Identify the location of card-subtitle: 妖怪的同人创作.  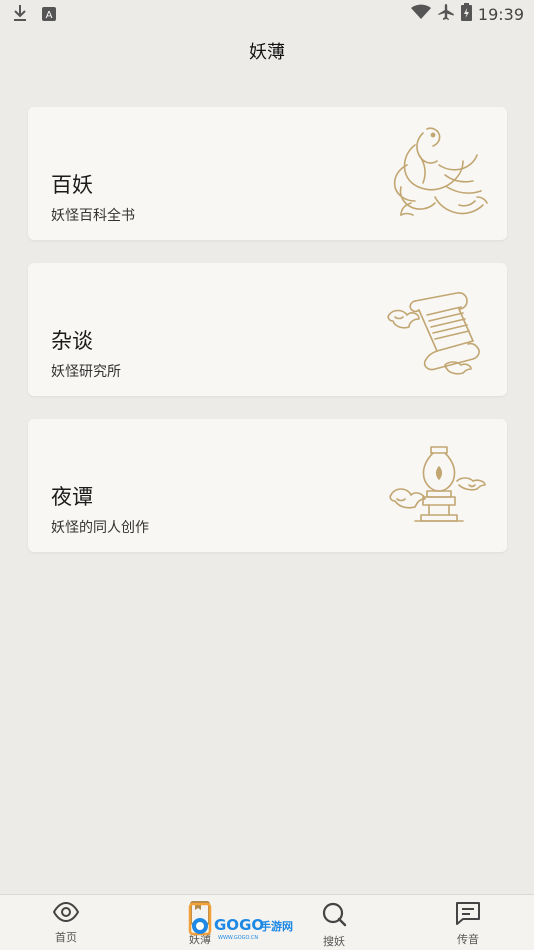
(100, 528).